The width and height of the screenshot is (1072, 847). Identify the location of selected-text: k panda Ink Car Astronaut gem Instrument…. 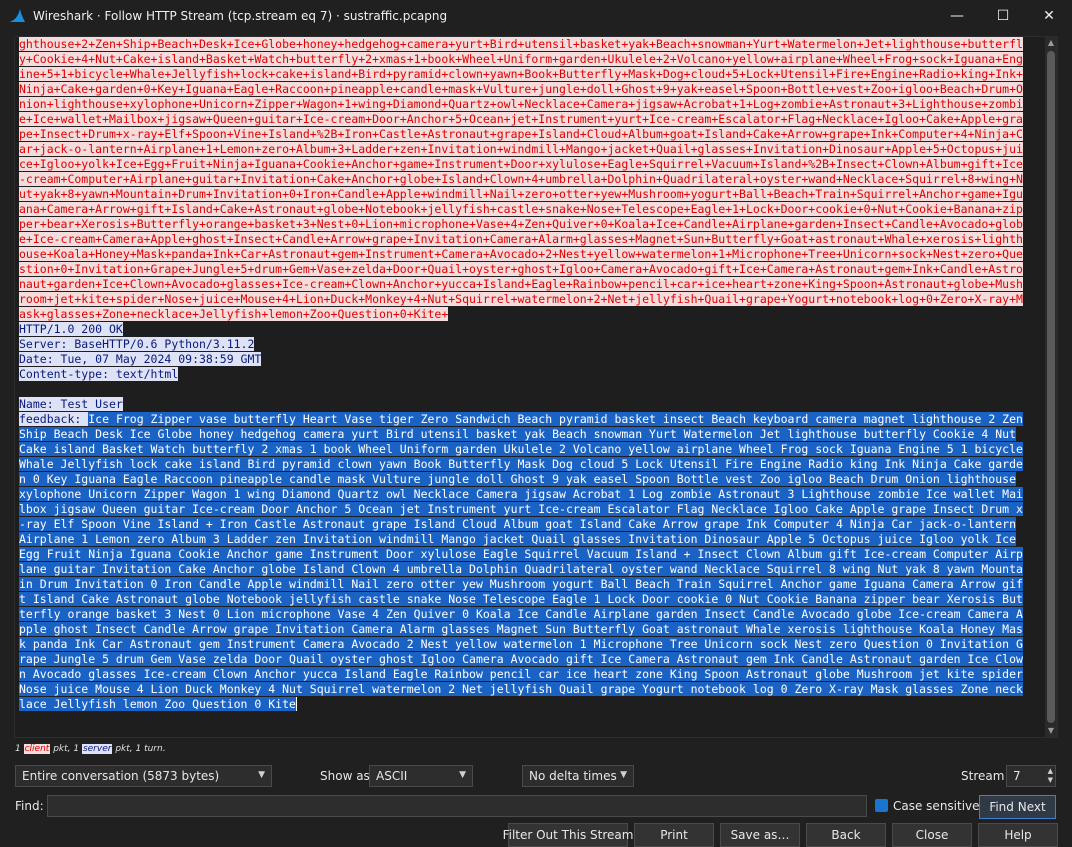
(521, 644).